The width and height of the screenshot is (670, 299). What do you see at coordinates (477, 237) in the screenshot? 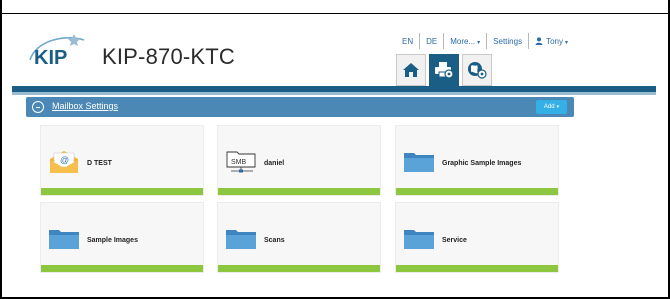
I see `mailbox-card: Service` at bounding box center [477, 237].